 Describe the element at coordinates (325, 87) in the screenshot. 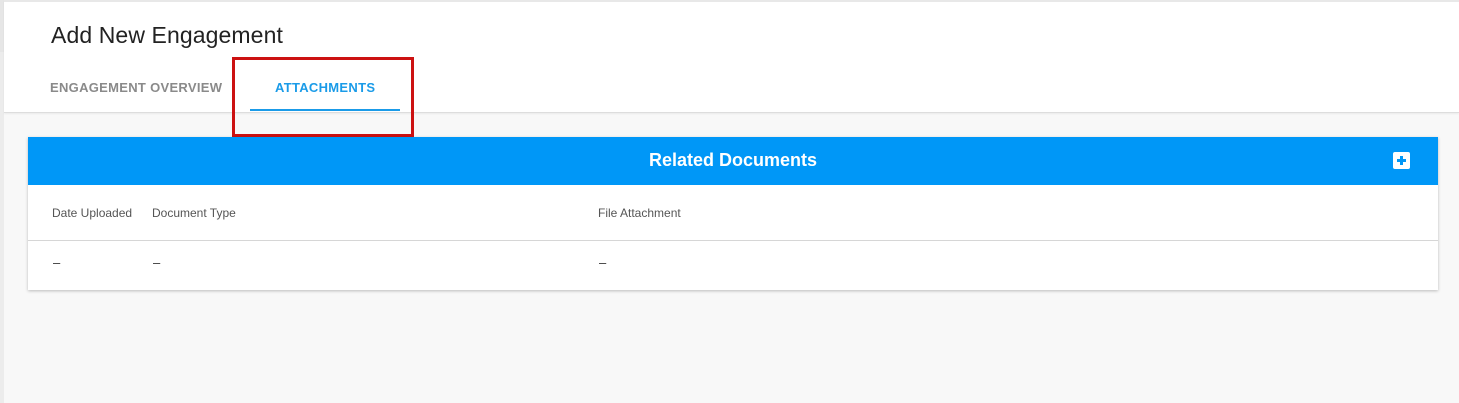

I see `tab-attachments: ATTACHMENTS` at that location.